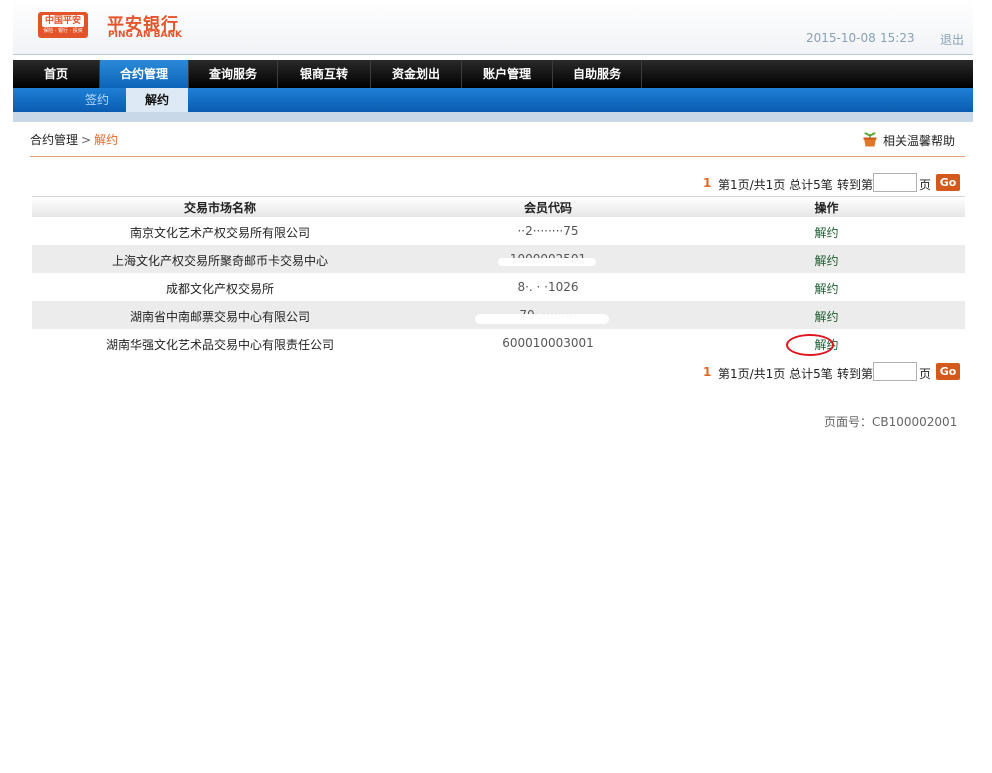  I want to click on sub-nav: 签约 解约, so click(493, 100).